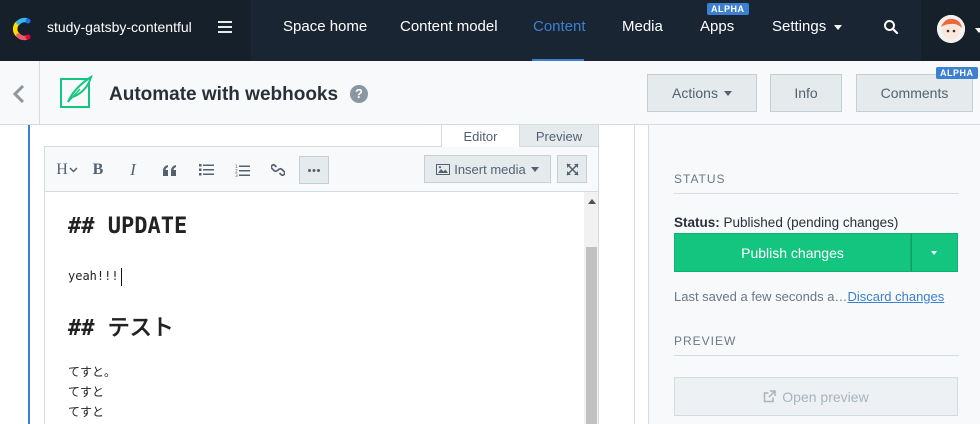 The width and height of the screenshot is (980, 424). I want to click on nav-content-model: Content model, so click(449, 26).